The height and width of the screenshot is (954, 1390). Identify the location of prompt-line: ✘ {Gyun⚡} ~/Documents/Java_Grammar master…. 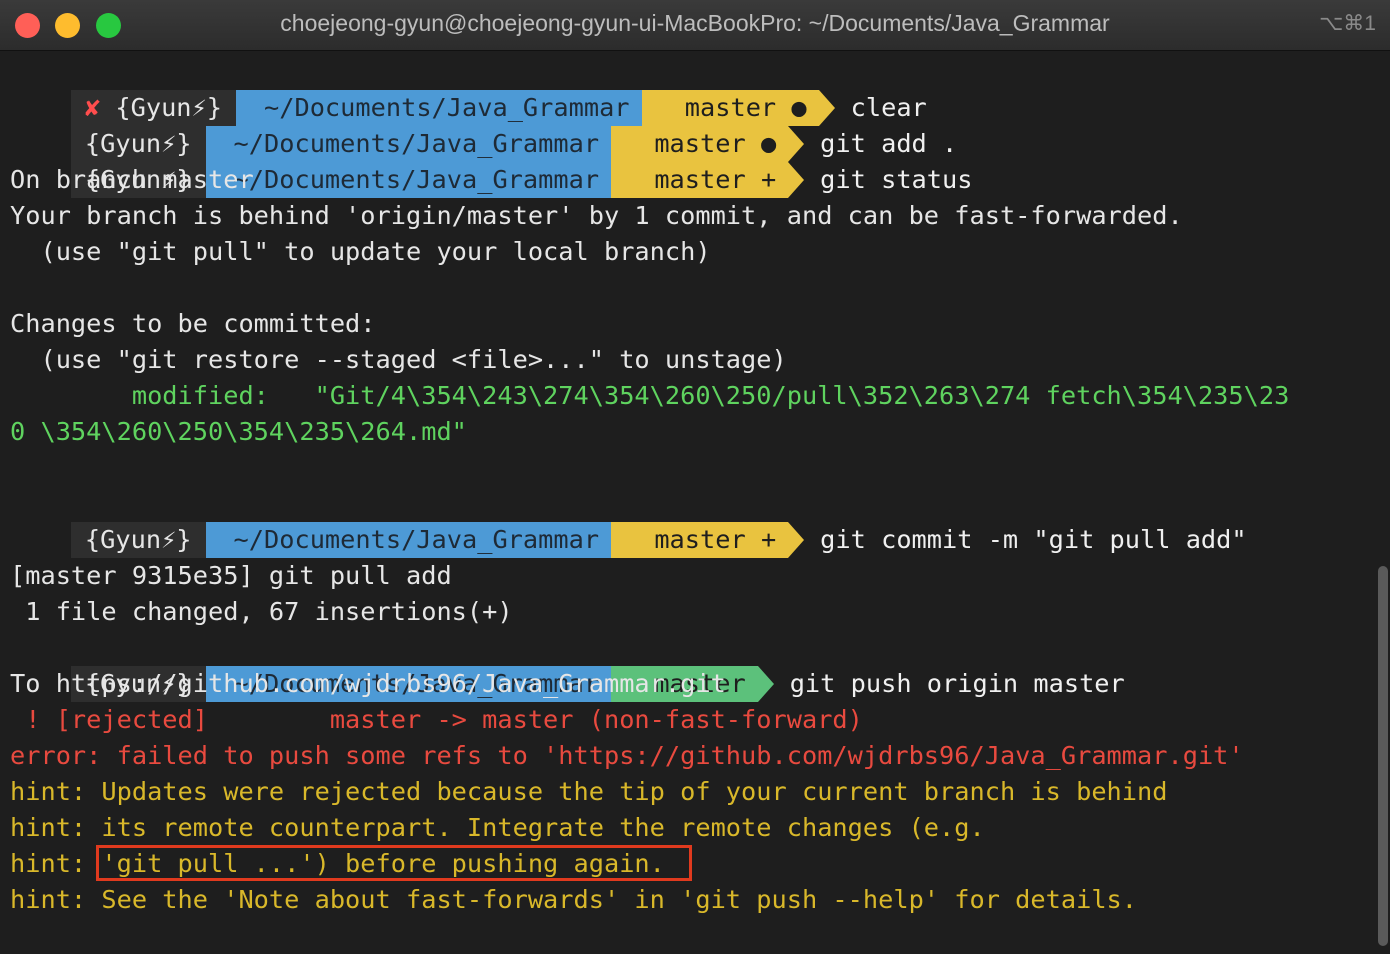
(468, 90).